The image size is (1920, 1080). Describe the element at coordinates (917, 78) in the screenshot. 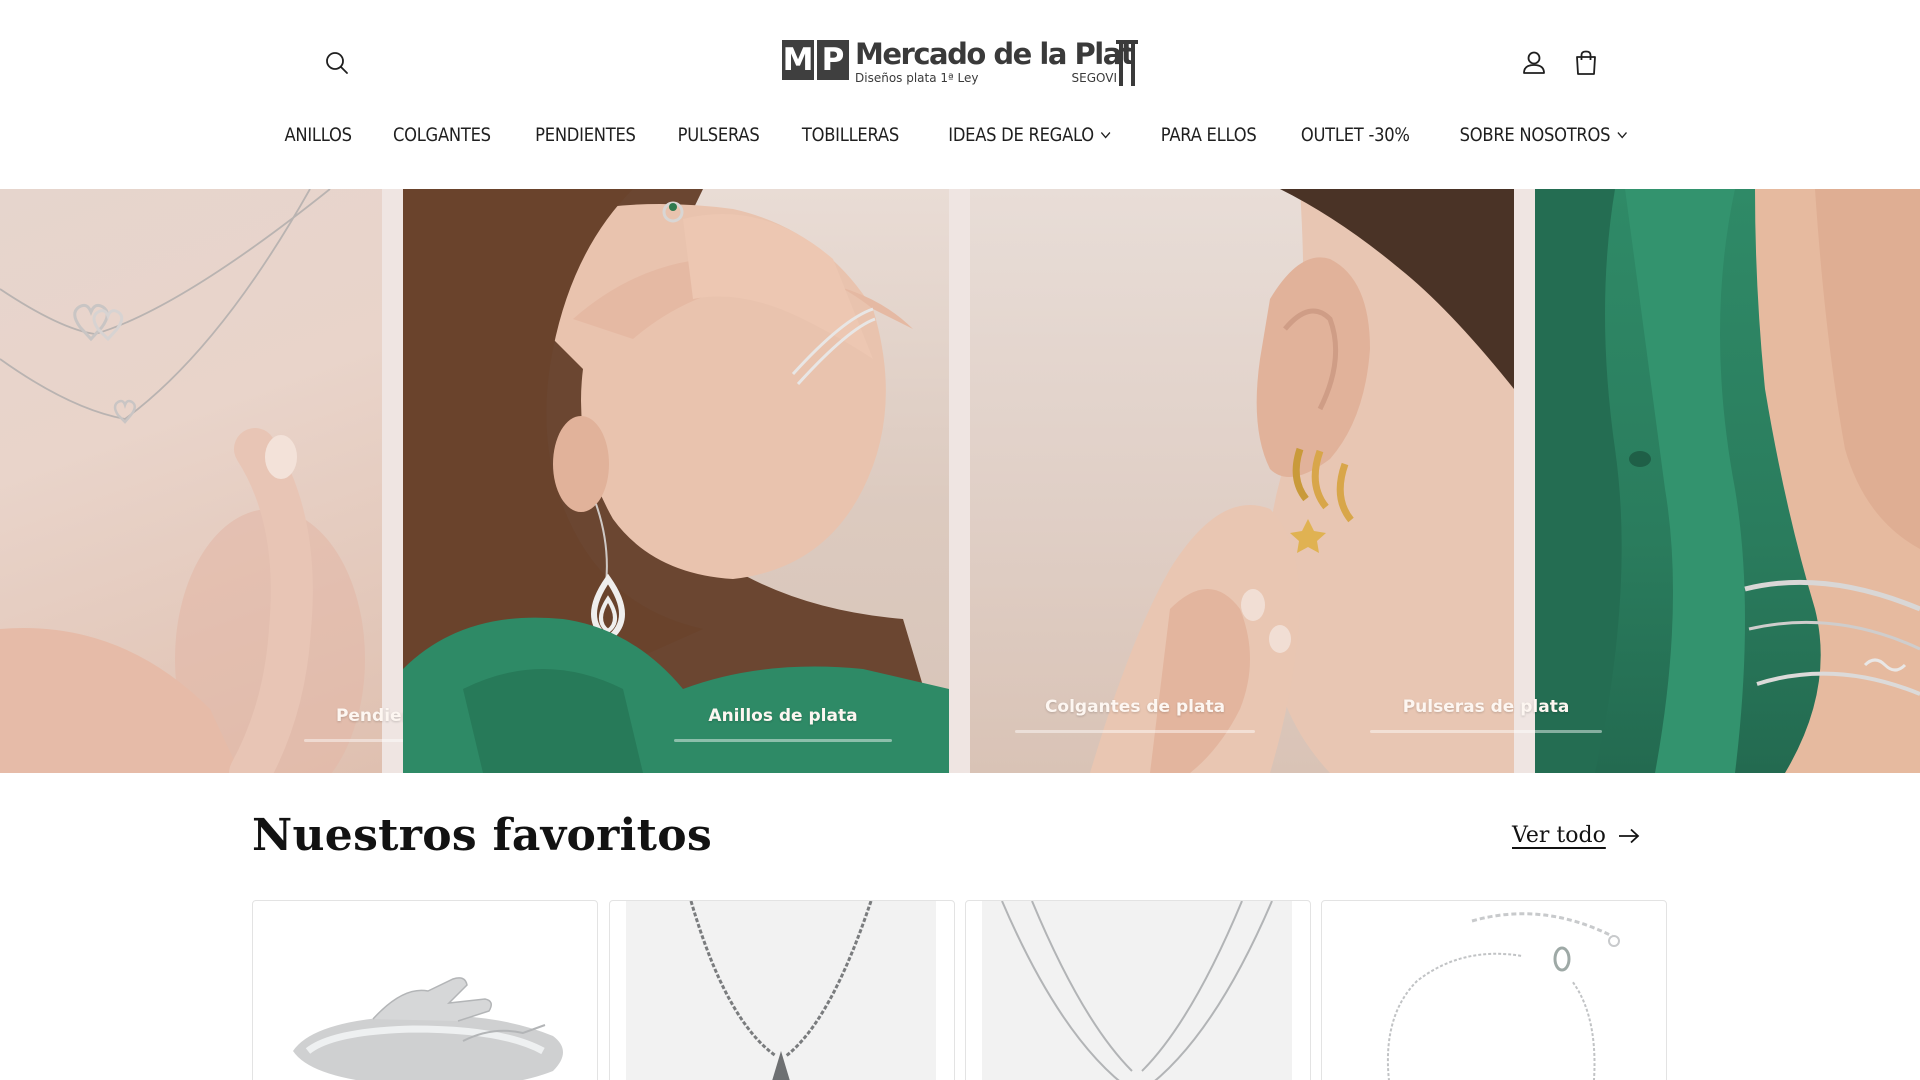

I see `logo-tagline: Diseños plata 1ª Ley` at that location.